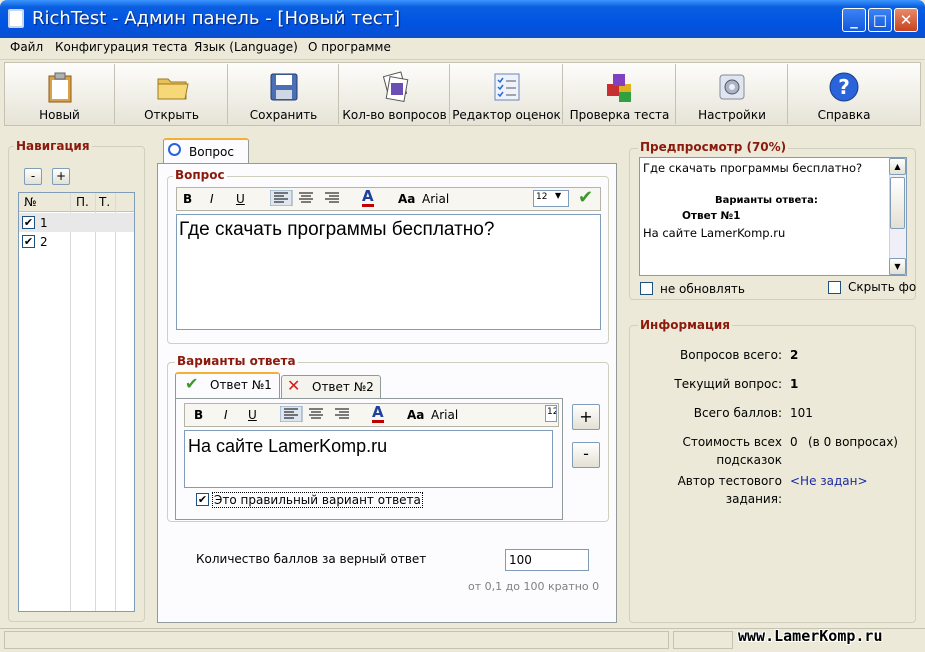 The height and width of the screenshot is (652, 925). What do you see at coordinates (880, 20) in the screenshot?
I see `maximize-button: □` at bounding box center [880, 20].